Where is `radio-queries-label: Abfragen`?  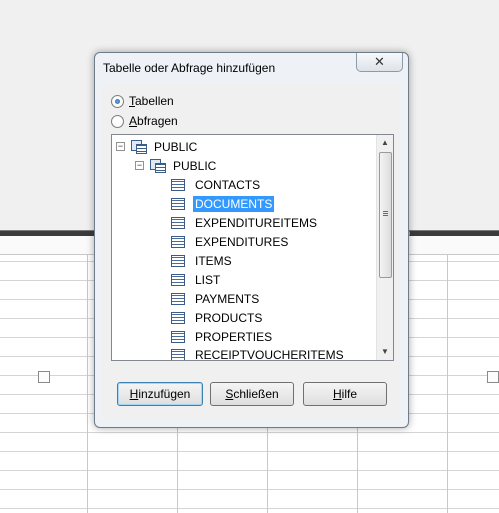 radio-queries-label: Abfragen is located at coordinates (153, 121).